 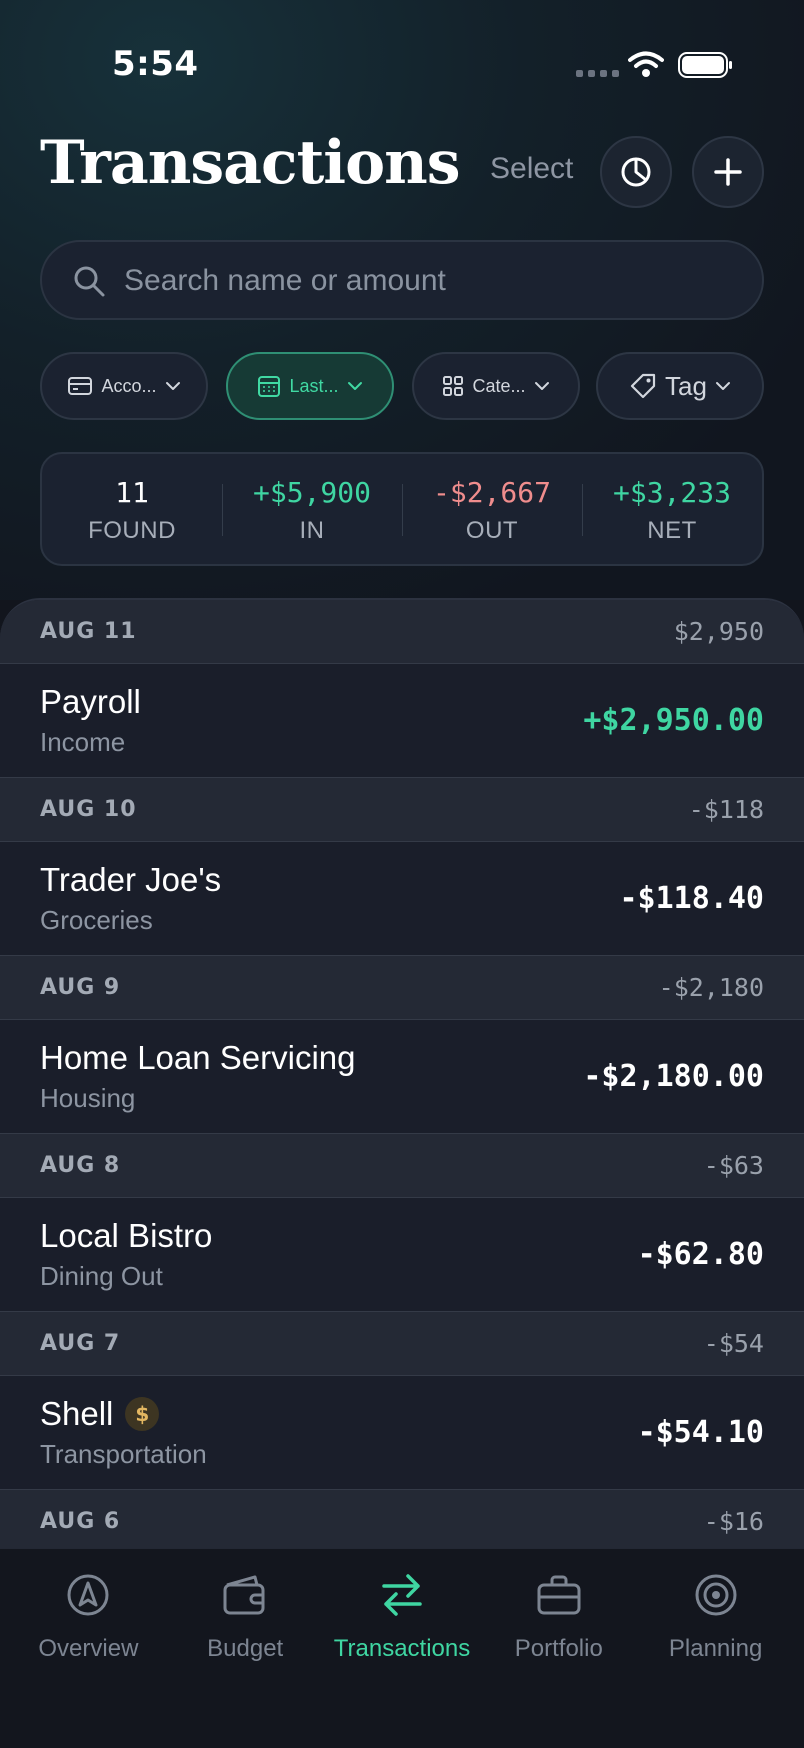 What do you see at coordinates (402, 1255) in the screenshot?
I see `transaction-row: Local Bistro Dining Out -$62.80` at bounding box center [402, 1255].